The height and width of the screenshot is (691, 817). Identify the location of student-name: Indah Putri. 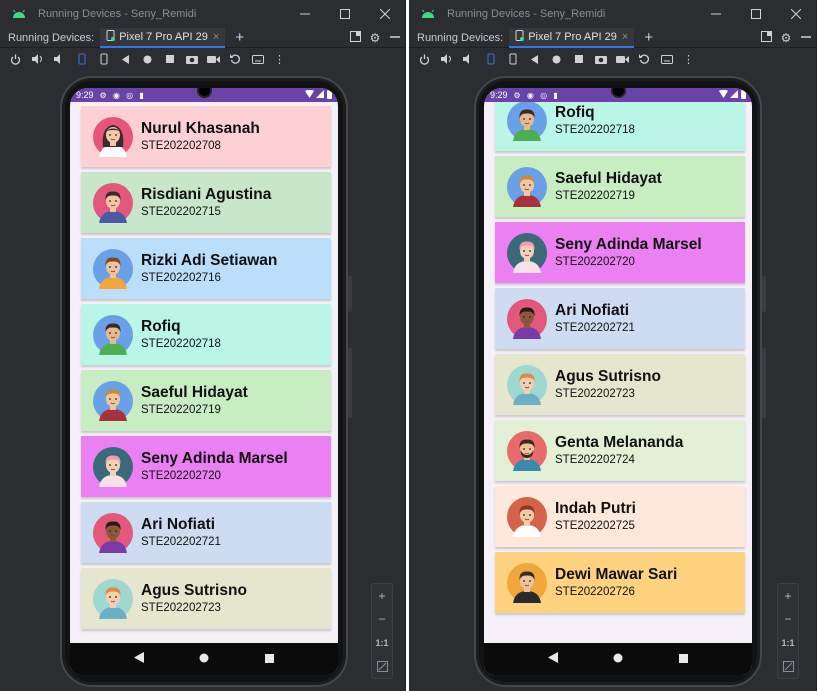
(595, 508).